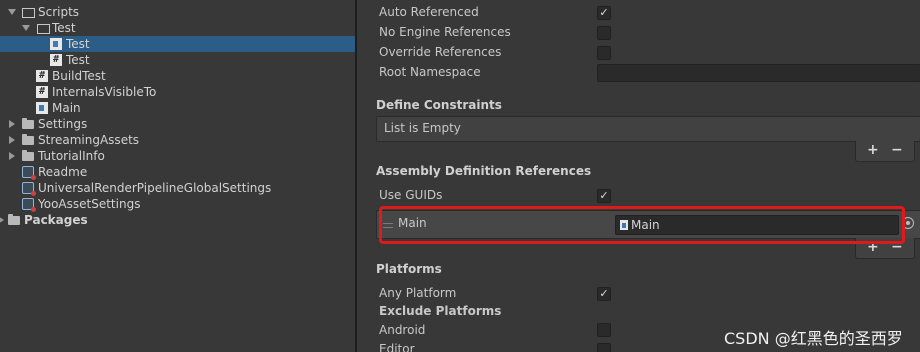 The width and height of the screenshot is (920, 352). I want to click on tree-item-scripts: Scripts, so click(177, 12).